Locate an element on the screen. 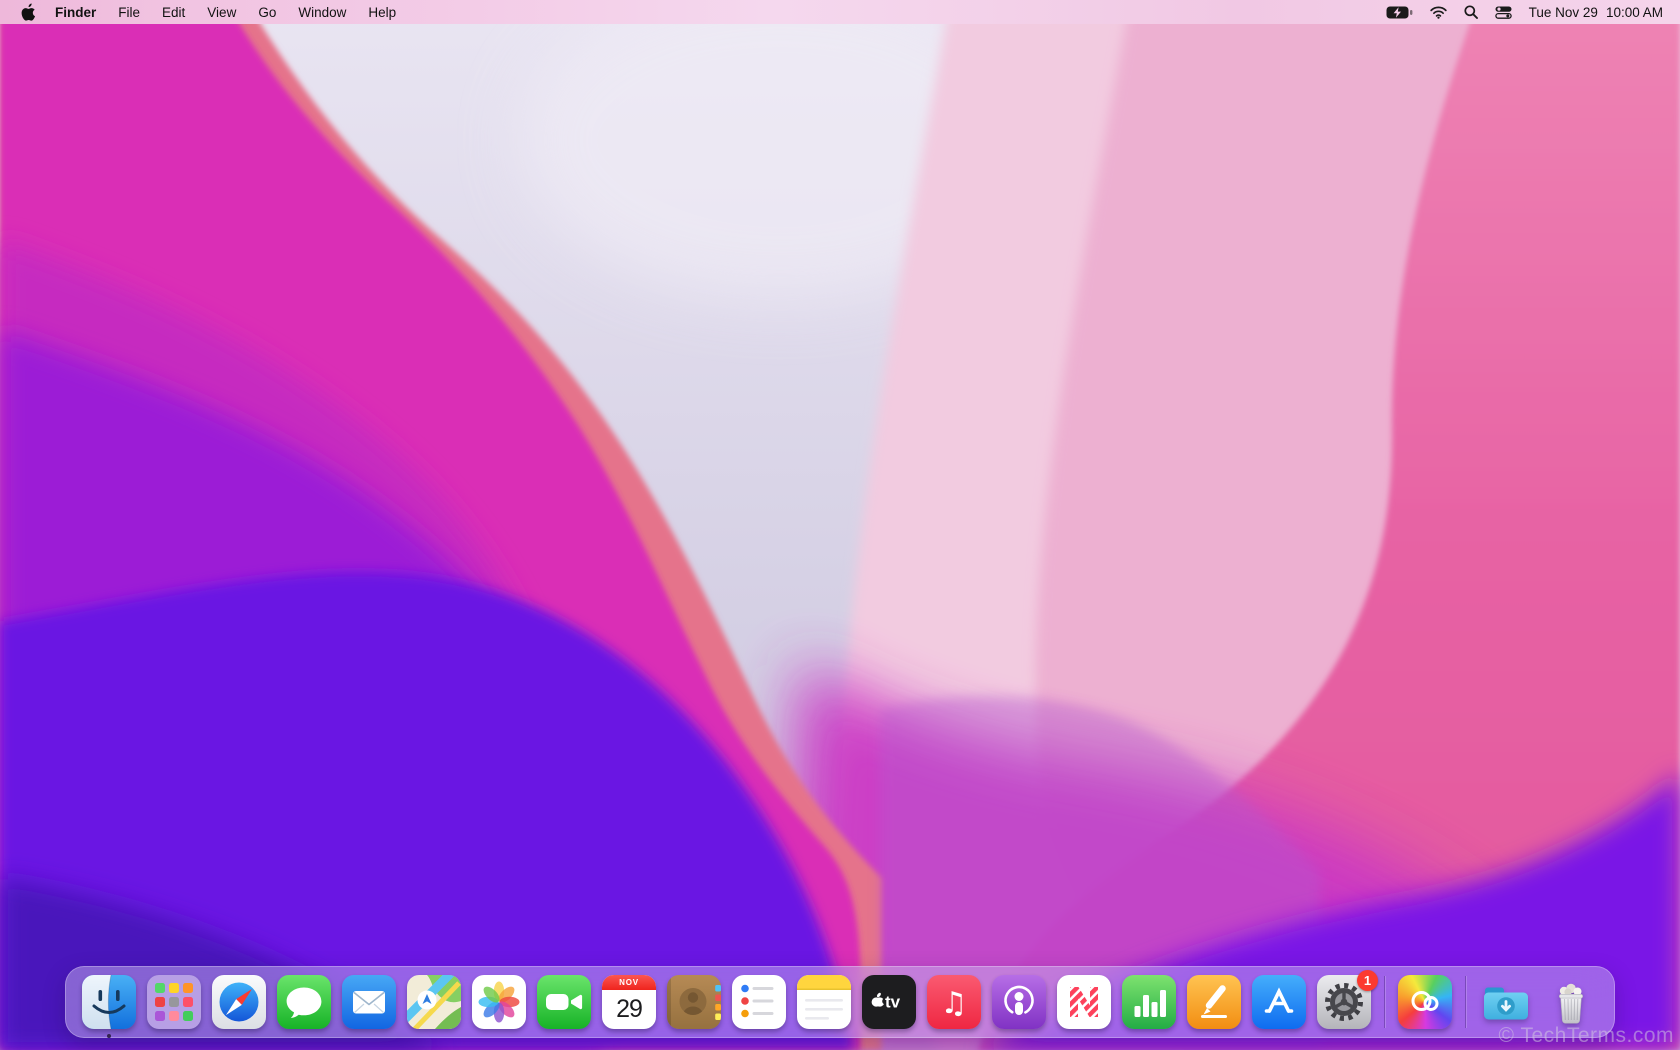  dock-item-podcasts is located at coordinates (1019, 1002).